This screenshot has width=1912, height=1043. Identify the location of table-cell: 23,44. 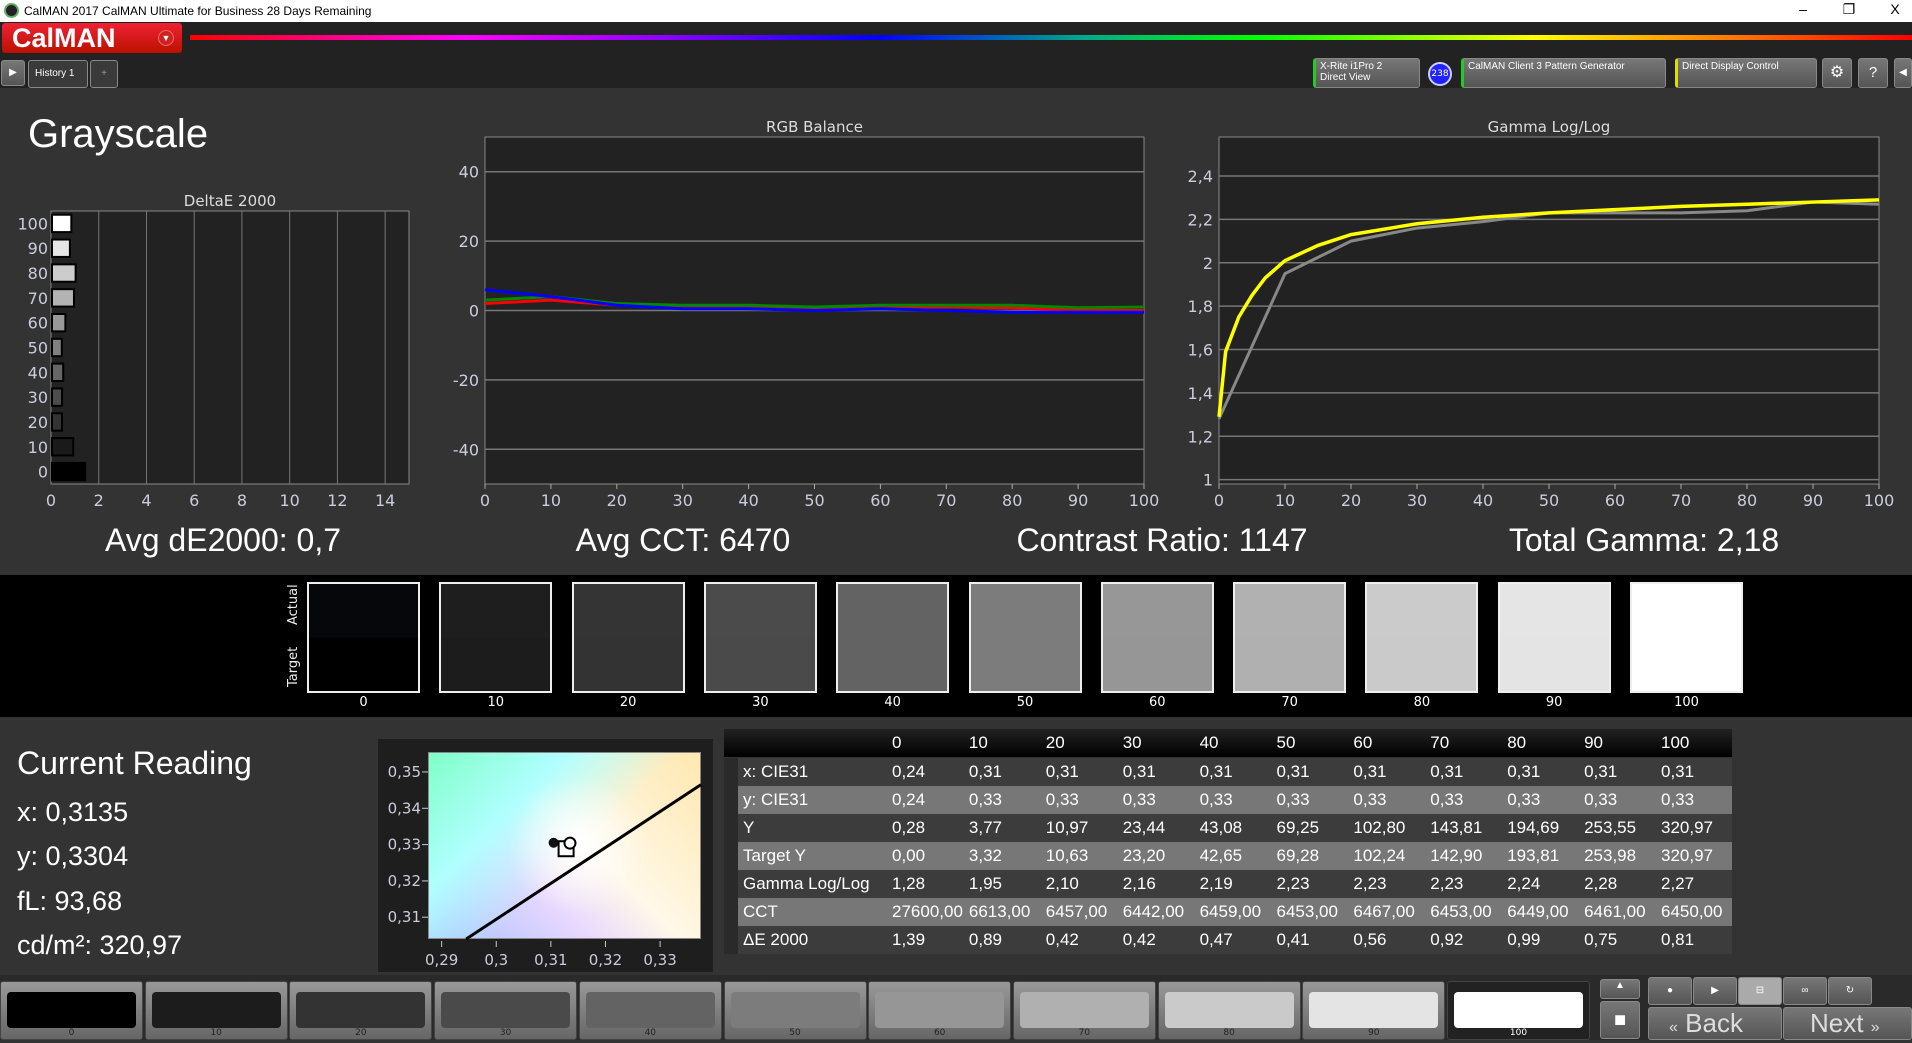
(1144, 827).